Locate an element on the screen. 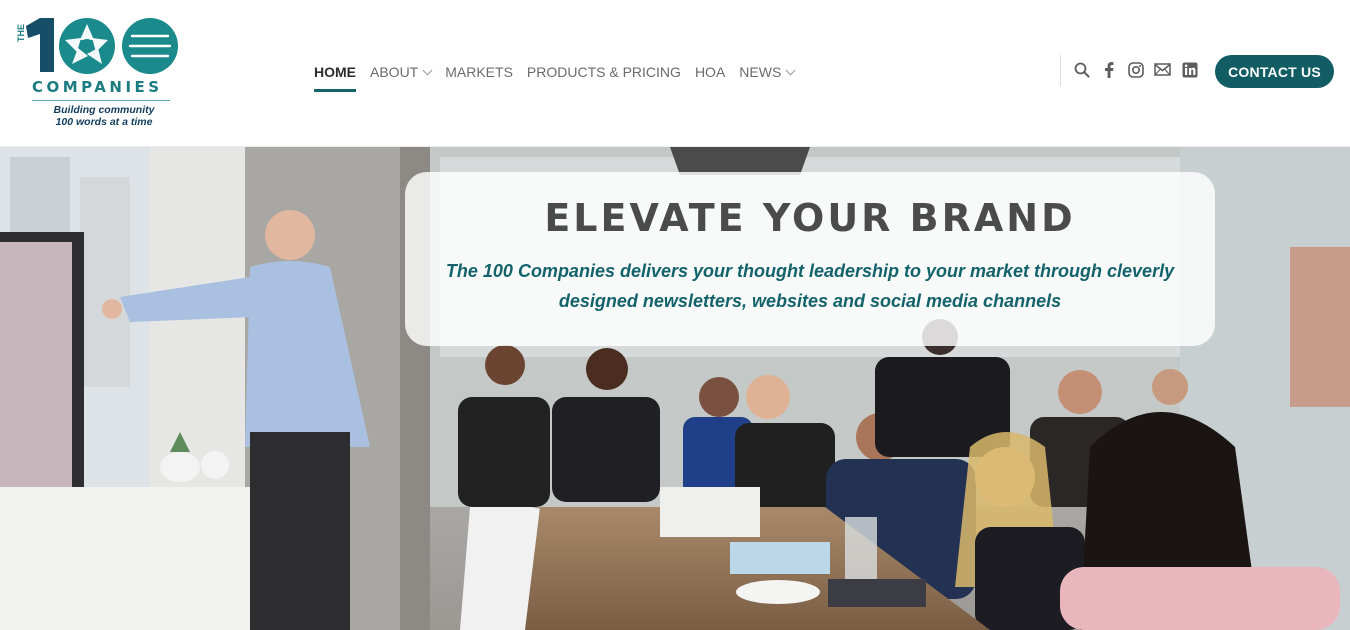 The height and width of the screenshot is (630, 1350). logo-tagline: Building community 100 words at a time is located at coordinates (104, 116).